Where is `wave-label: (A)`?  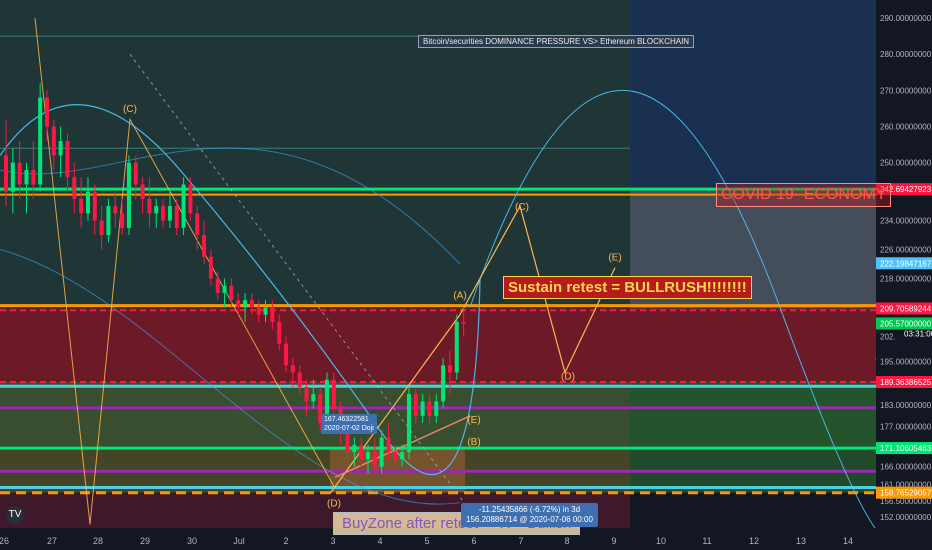 wave-label: (A) is located at coordinates (459, 295).